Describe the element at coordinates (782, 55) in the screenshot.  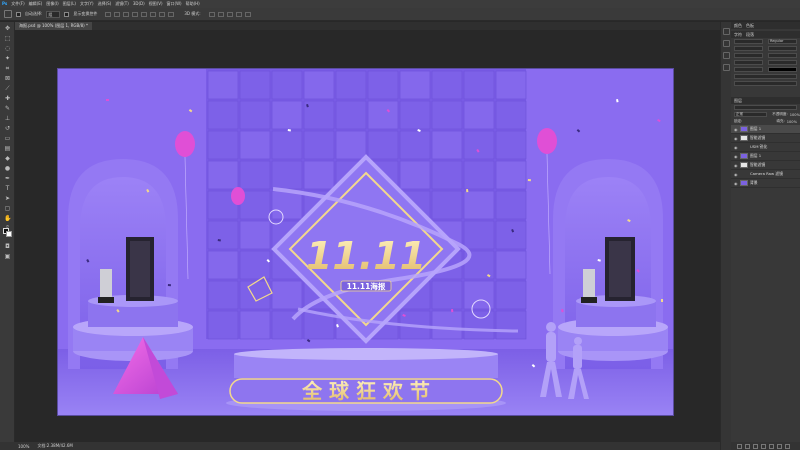
I see `tracking-field` at that location.